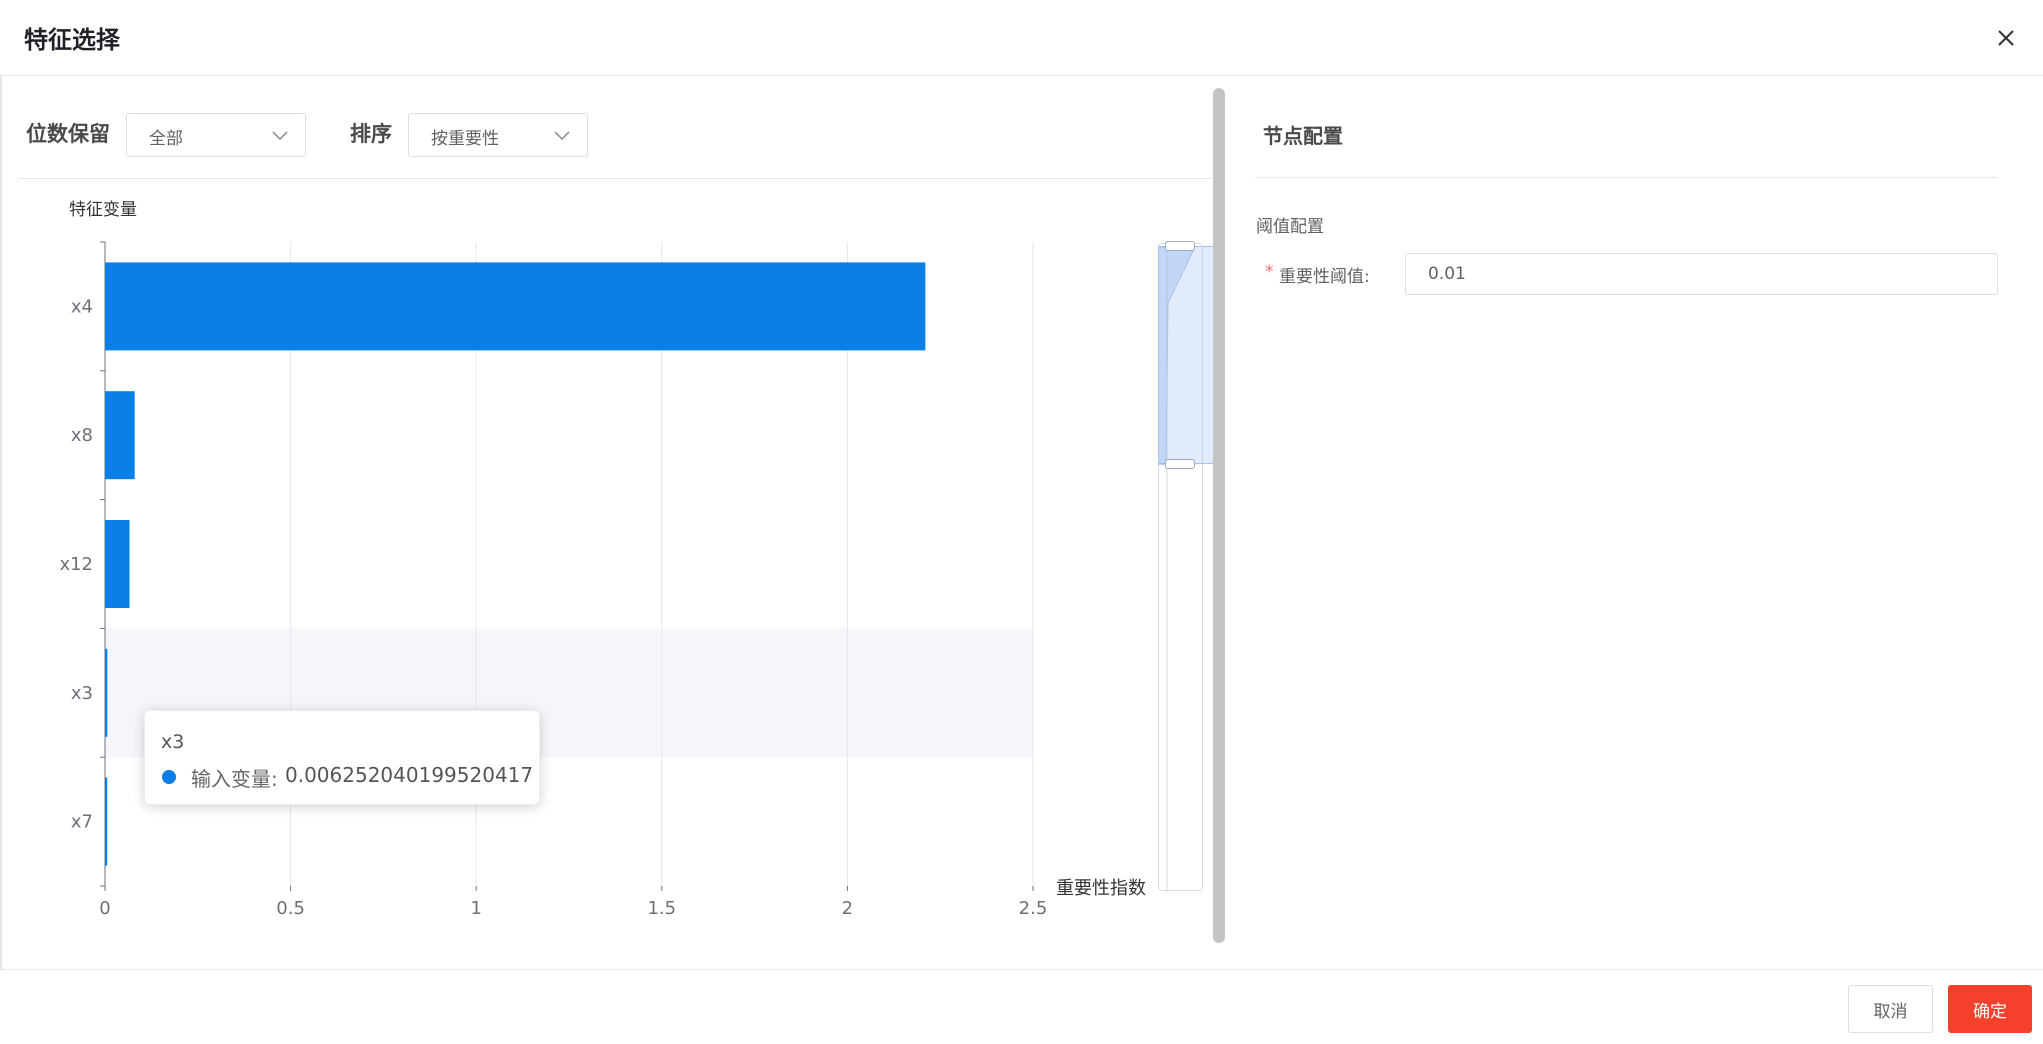  What do you see at coordinates (120, 435) in the screenshot?
I see `bar-x8` at bounding box center [120, 435].